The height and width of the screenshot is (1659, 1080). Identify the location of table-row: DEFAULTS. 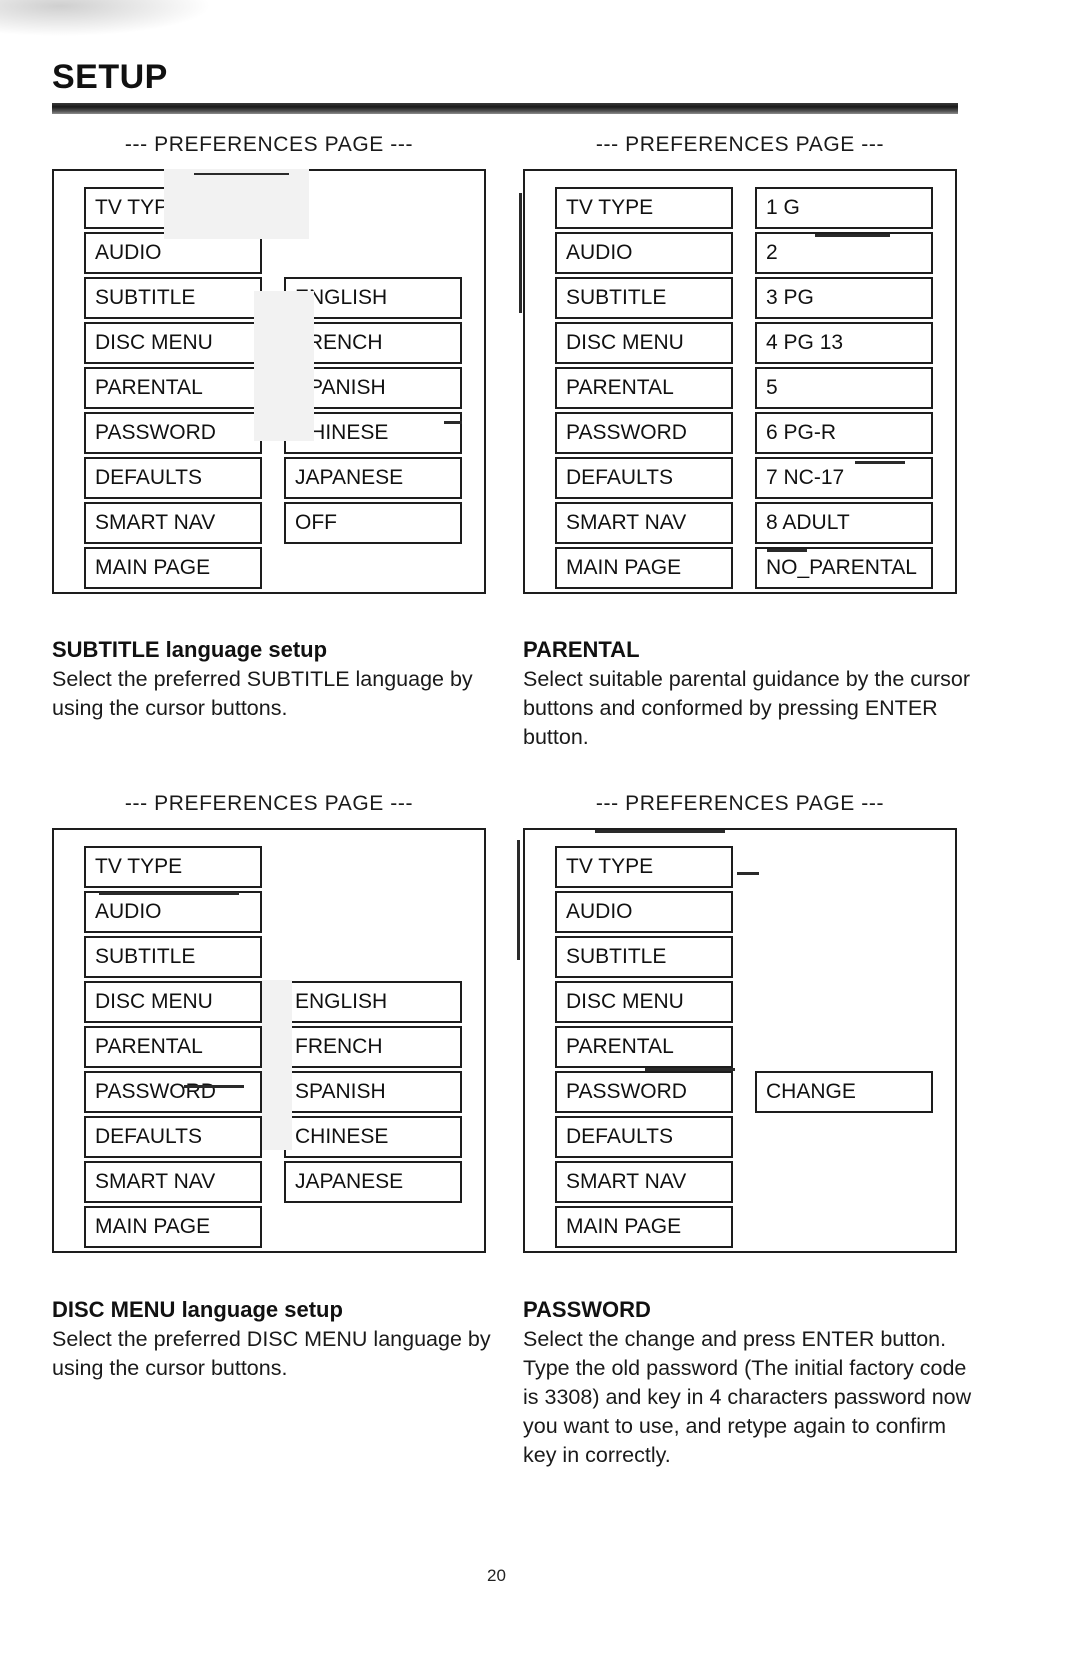
(740, 1138).